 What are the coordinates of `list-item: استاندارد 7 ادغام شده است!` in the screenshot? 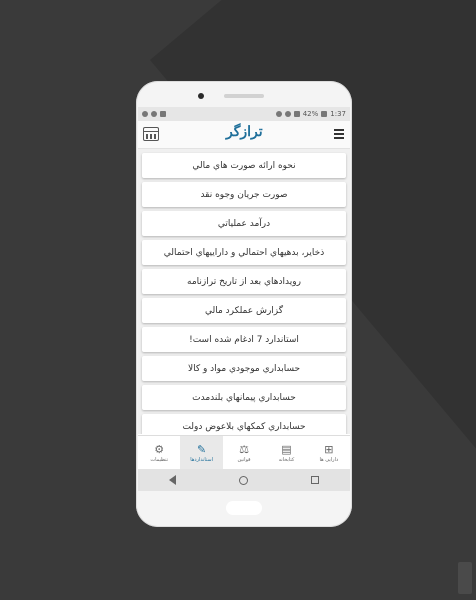 It's located at (244, 339).